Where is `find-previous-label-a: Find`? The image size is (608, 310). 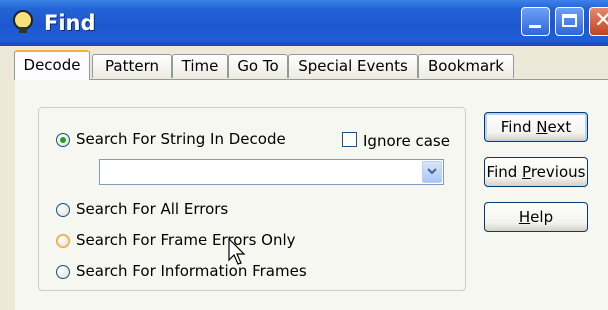
find-previous-label-a: Find is located at coordinates (504, 172).